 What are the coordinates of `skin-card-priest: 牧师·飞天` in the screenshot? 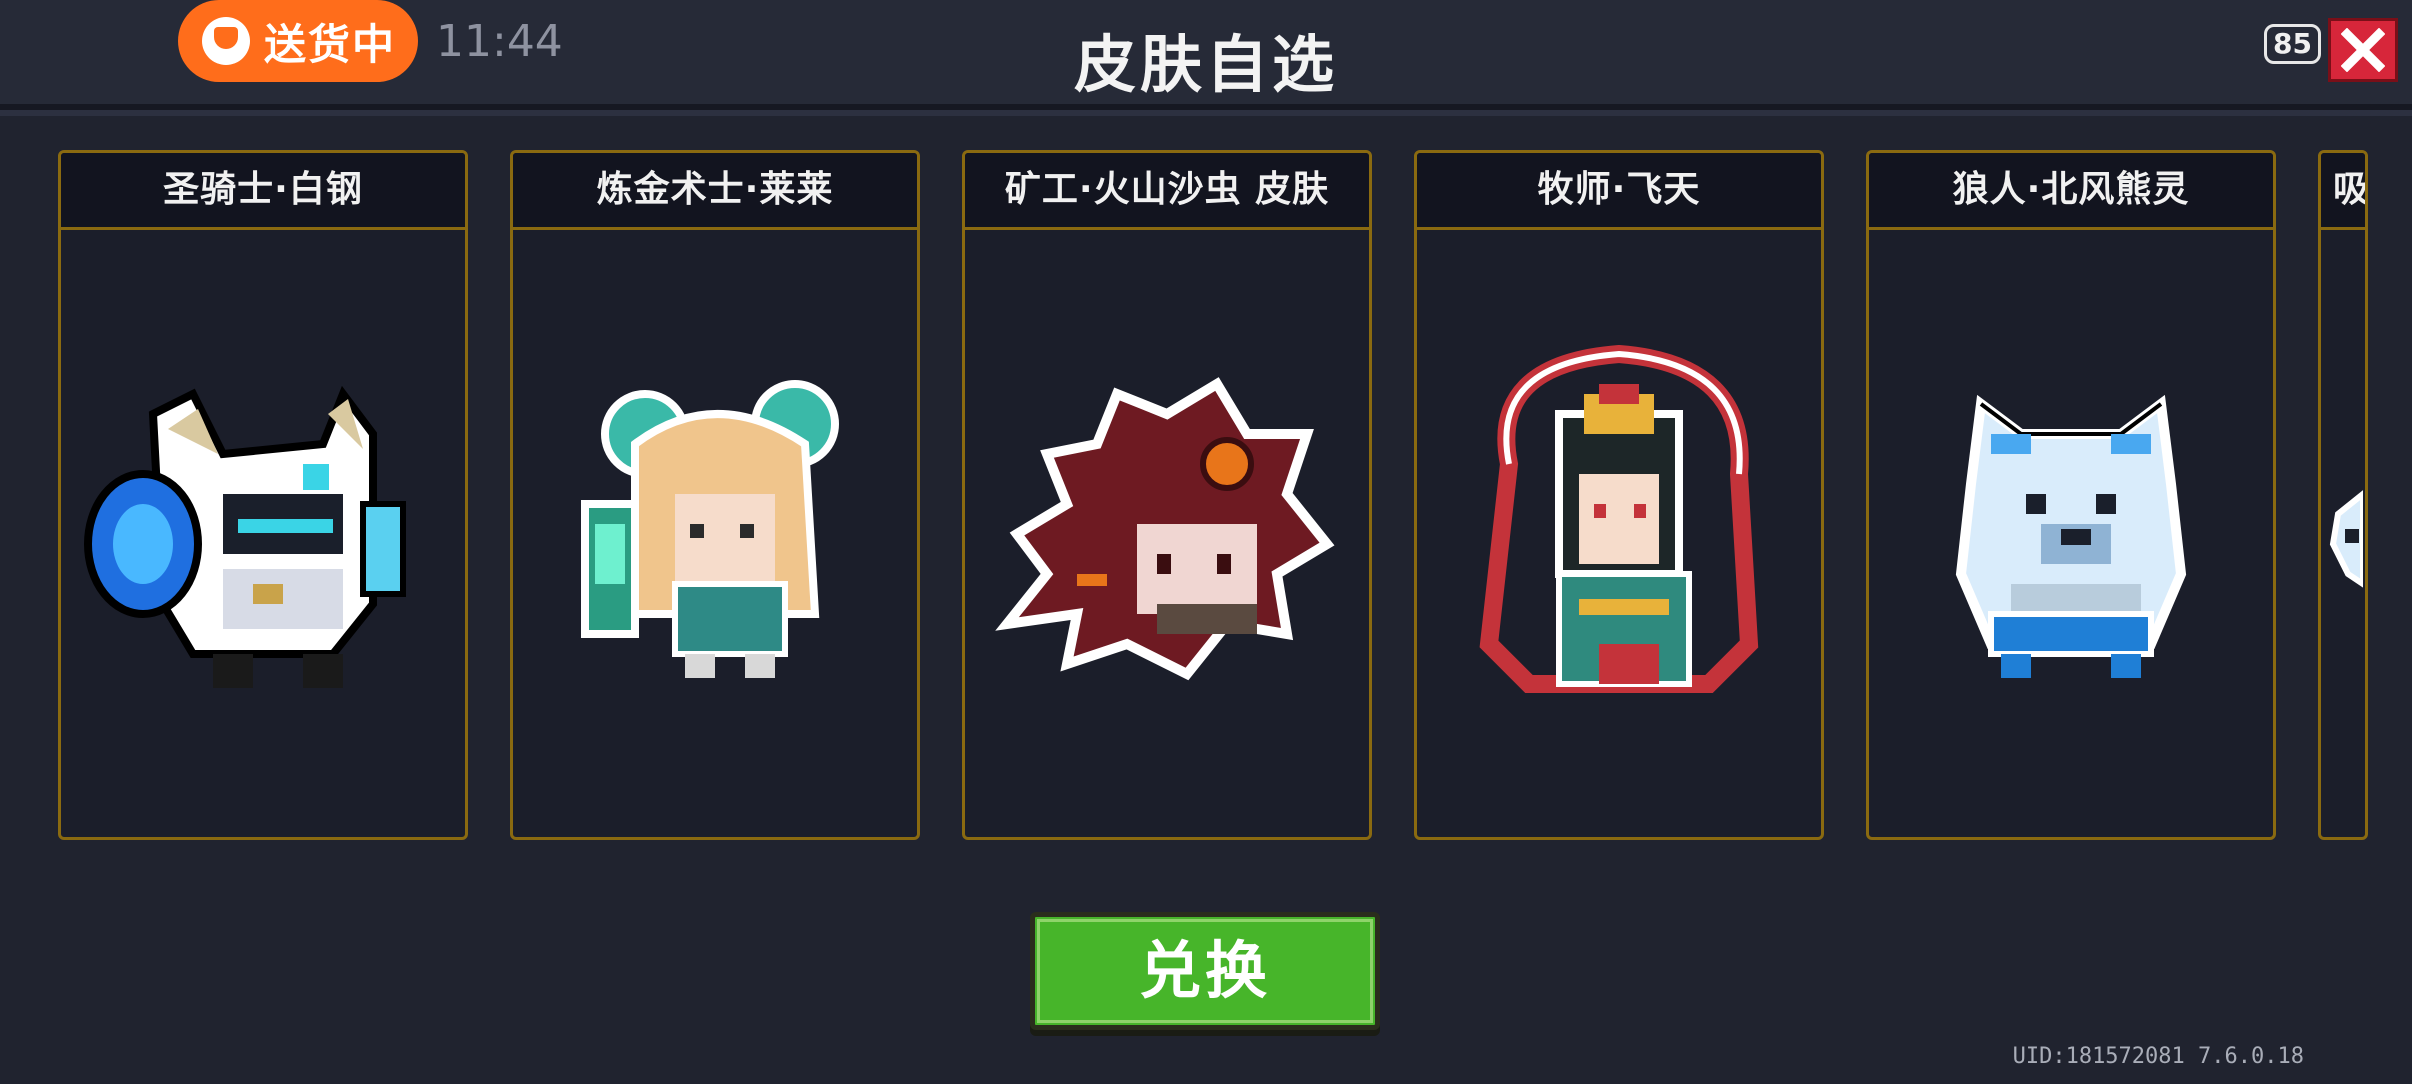 It's located at (1619, 495).